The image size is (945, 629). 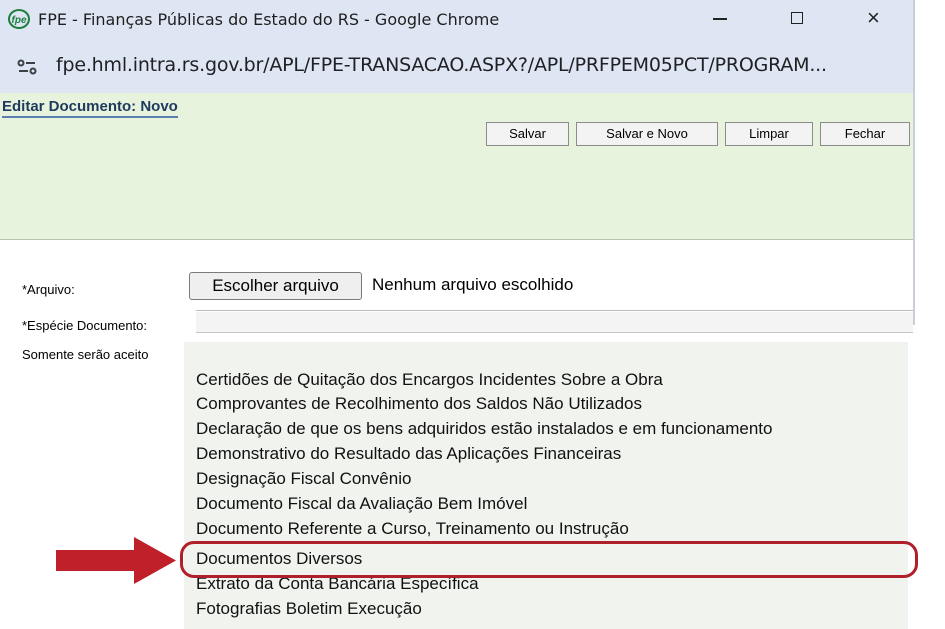 What do you see at coordinates (309, 609) in the screenshot?
I see `dropdown-option: Fotografias Boletim Execução` at bounding box center [309, 609].